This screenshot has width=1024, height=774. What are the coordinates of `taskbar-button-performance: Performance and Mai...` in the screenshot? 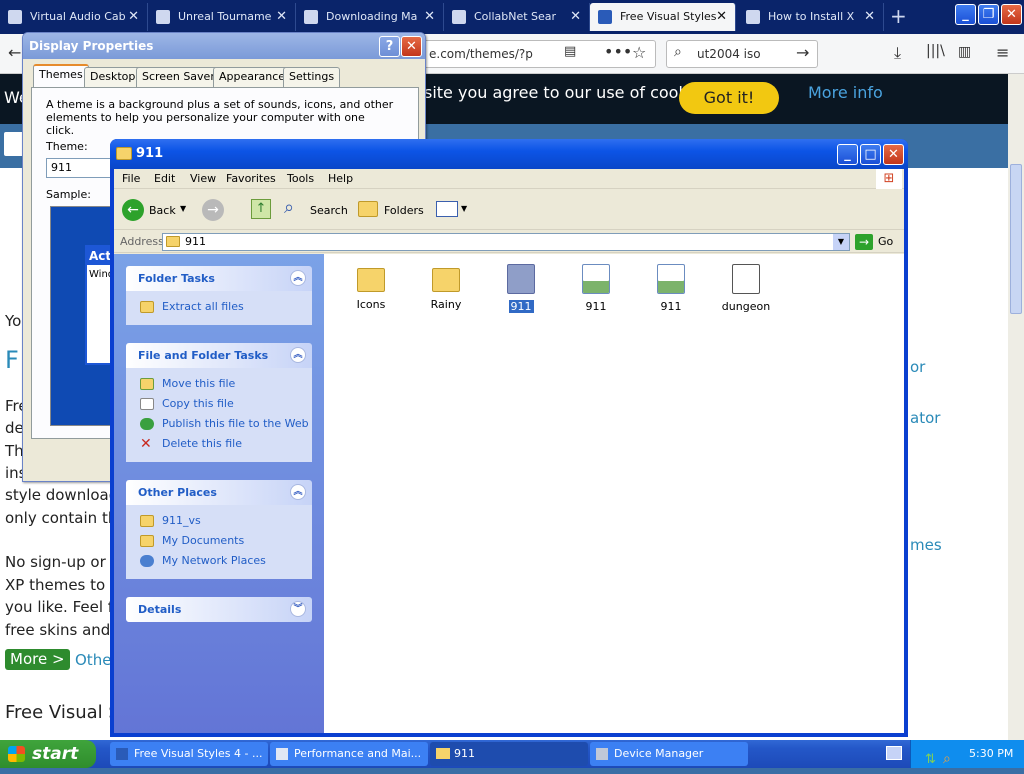 It's located at (349, 754).